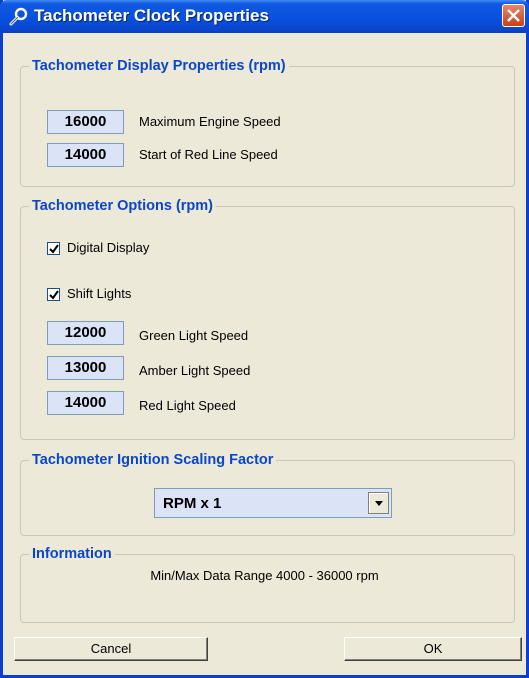 The image size is (529, 678). Describe the element at coordinates (273, 503) in the screenshot. I see `scaling-factor-select: RPM x 1` at that location.